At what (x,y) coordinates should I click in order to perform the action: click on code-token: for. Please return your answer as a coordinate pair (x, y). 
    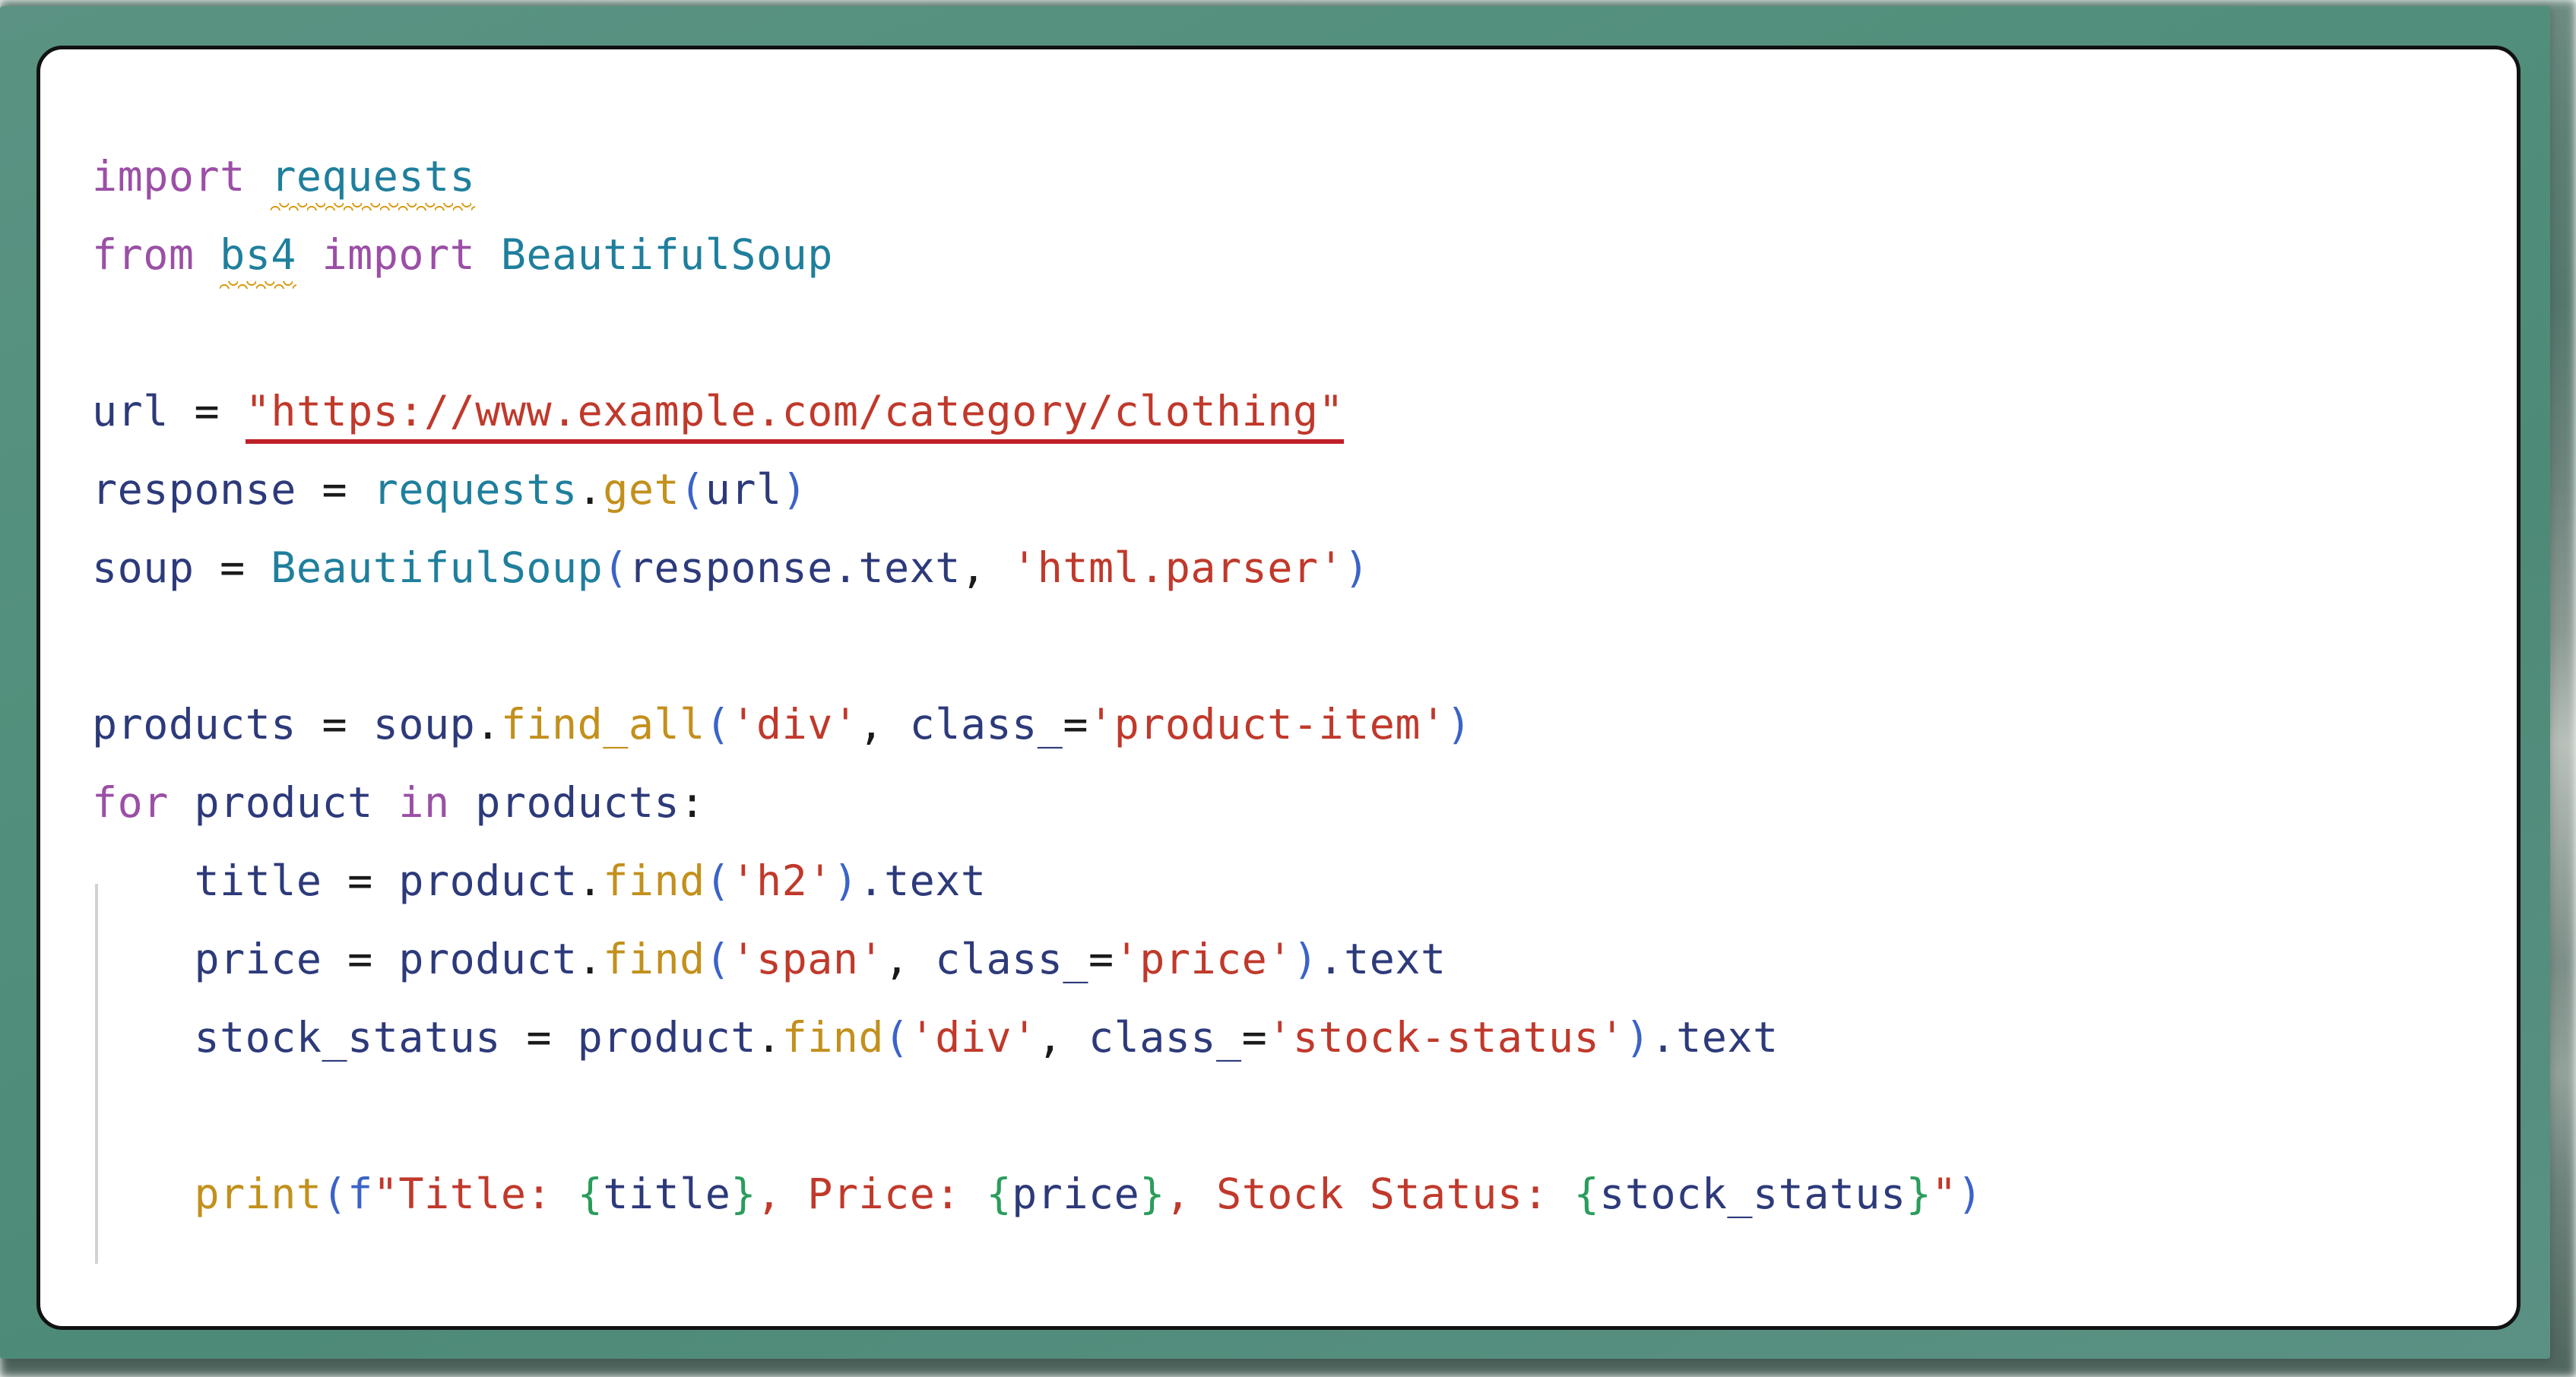
    Looking at the image, I should click on (130, 802).